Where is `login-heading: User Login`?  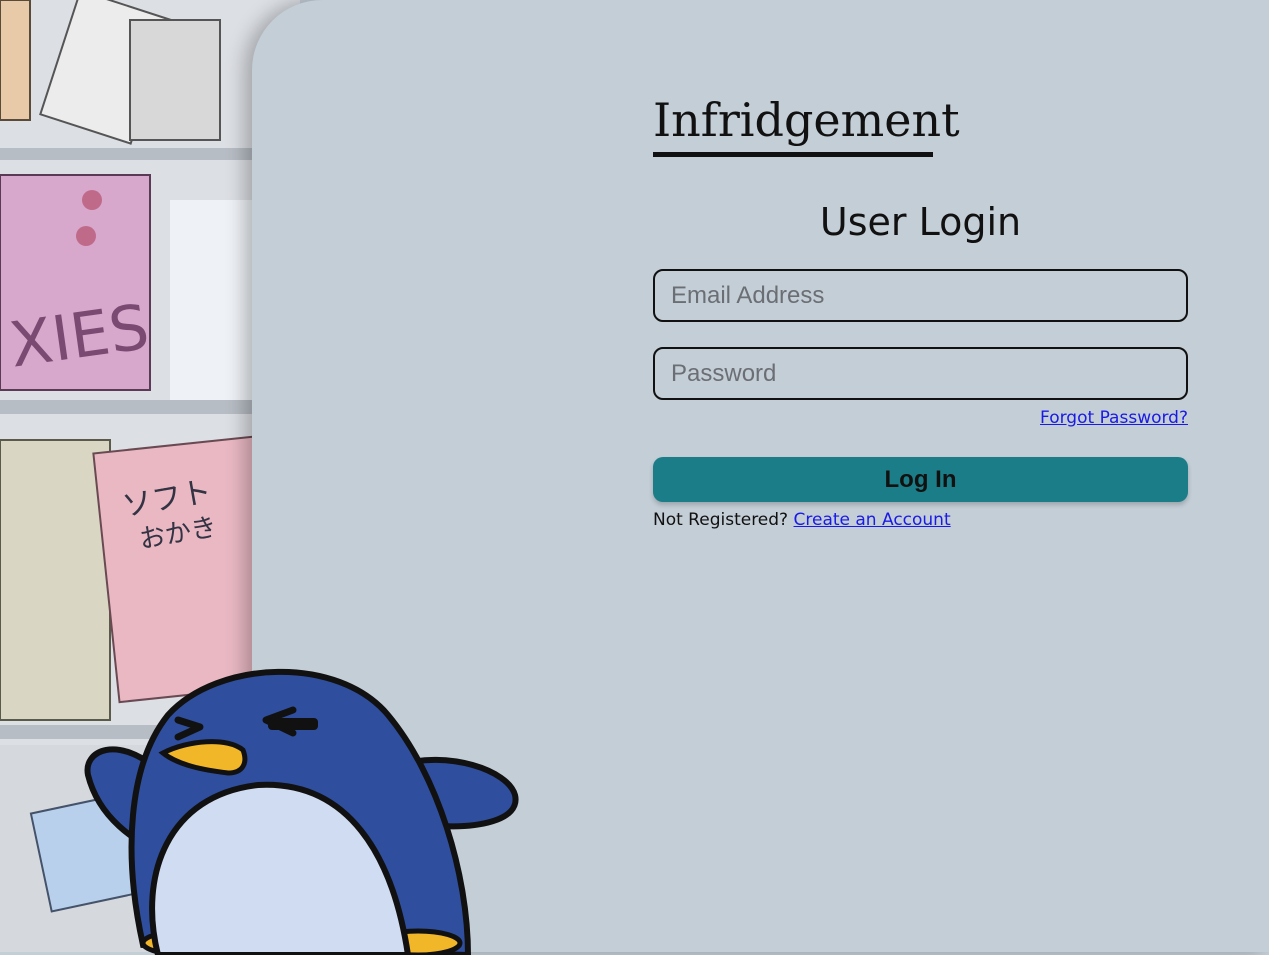 login-heading: User Login is located at coordinates (920, 222).